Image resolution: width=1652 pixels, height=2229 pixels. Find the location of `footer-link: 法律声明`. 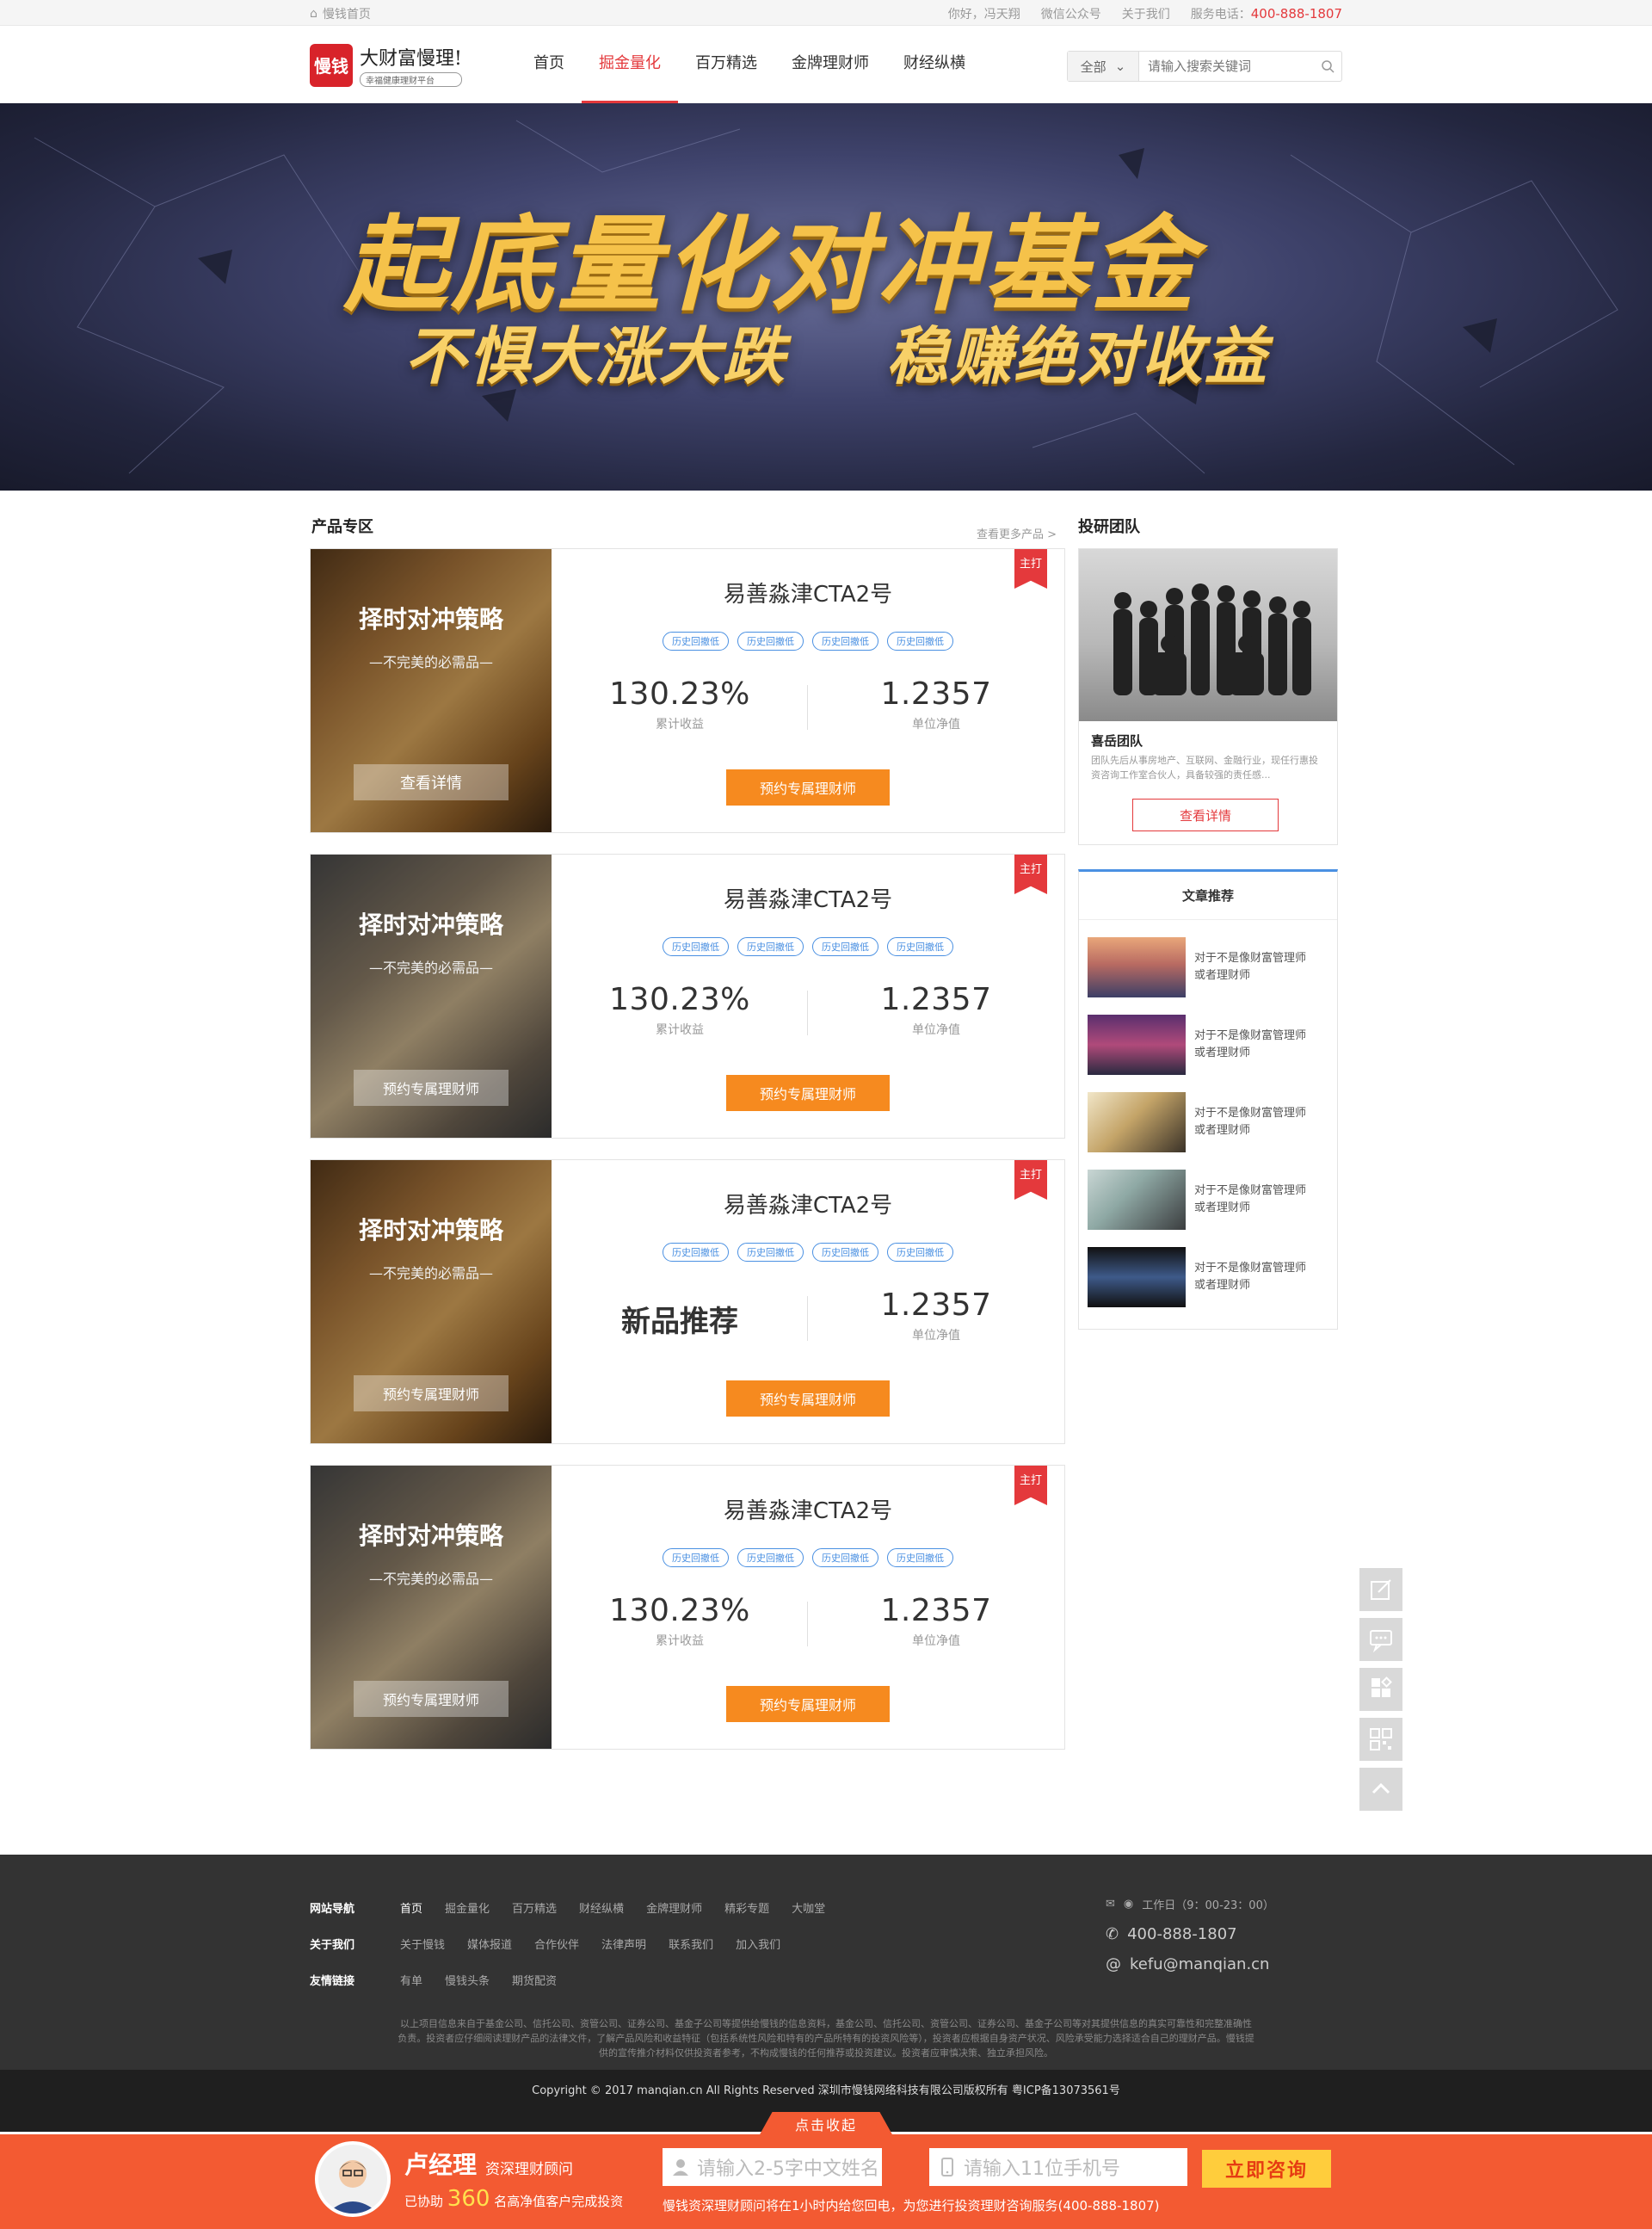

footer-link: 法律声明 is located at coordinates (623, 1944).